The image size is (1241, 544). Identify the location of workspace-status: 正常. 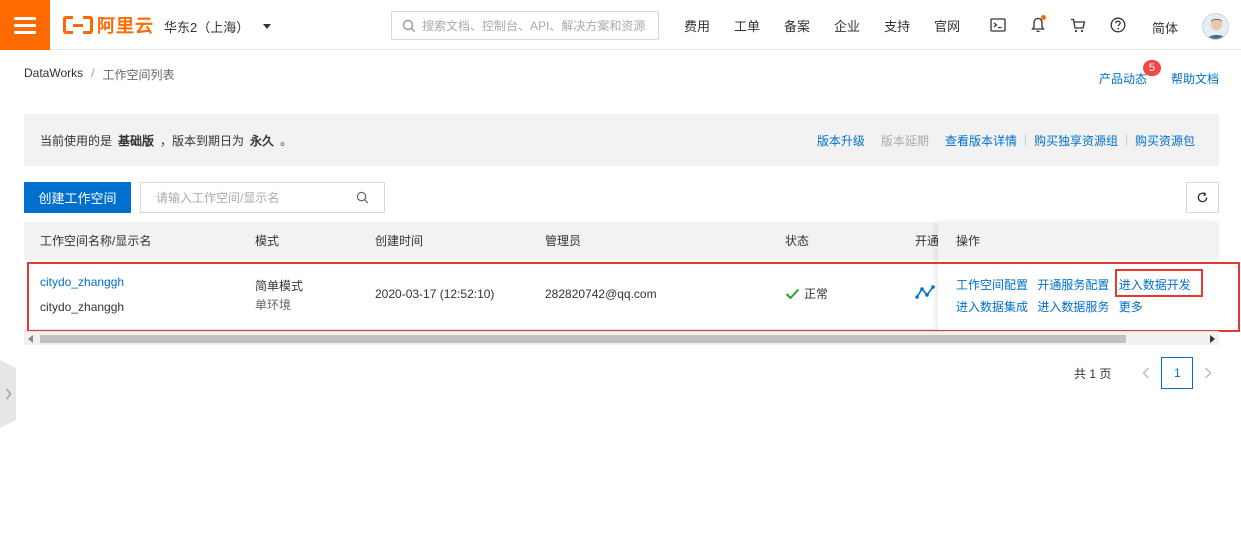
(806, 293).